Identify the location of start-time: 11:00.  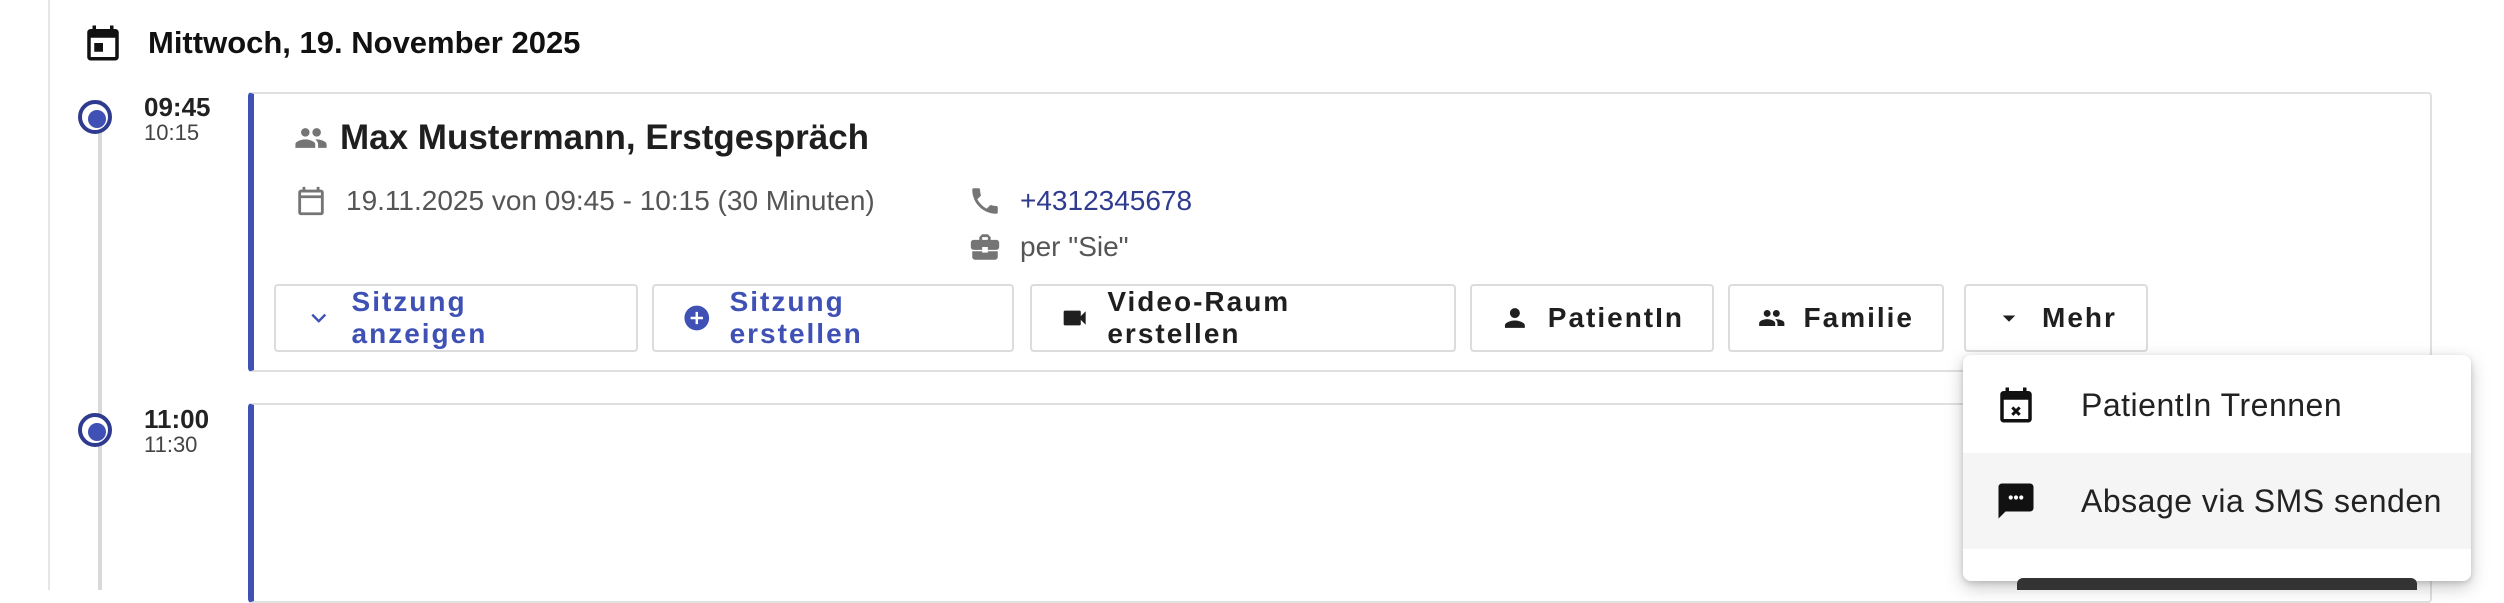
(177, 419).